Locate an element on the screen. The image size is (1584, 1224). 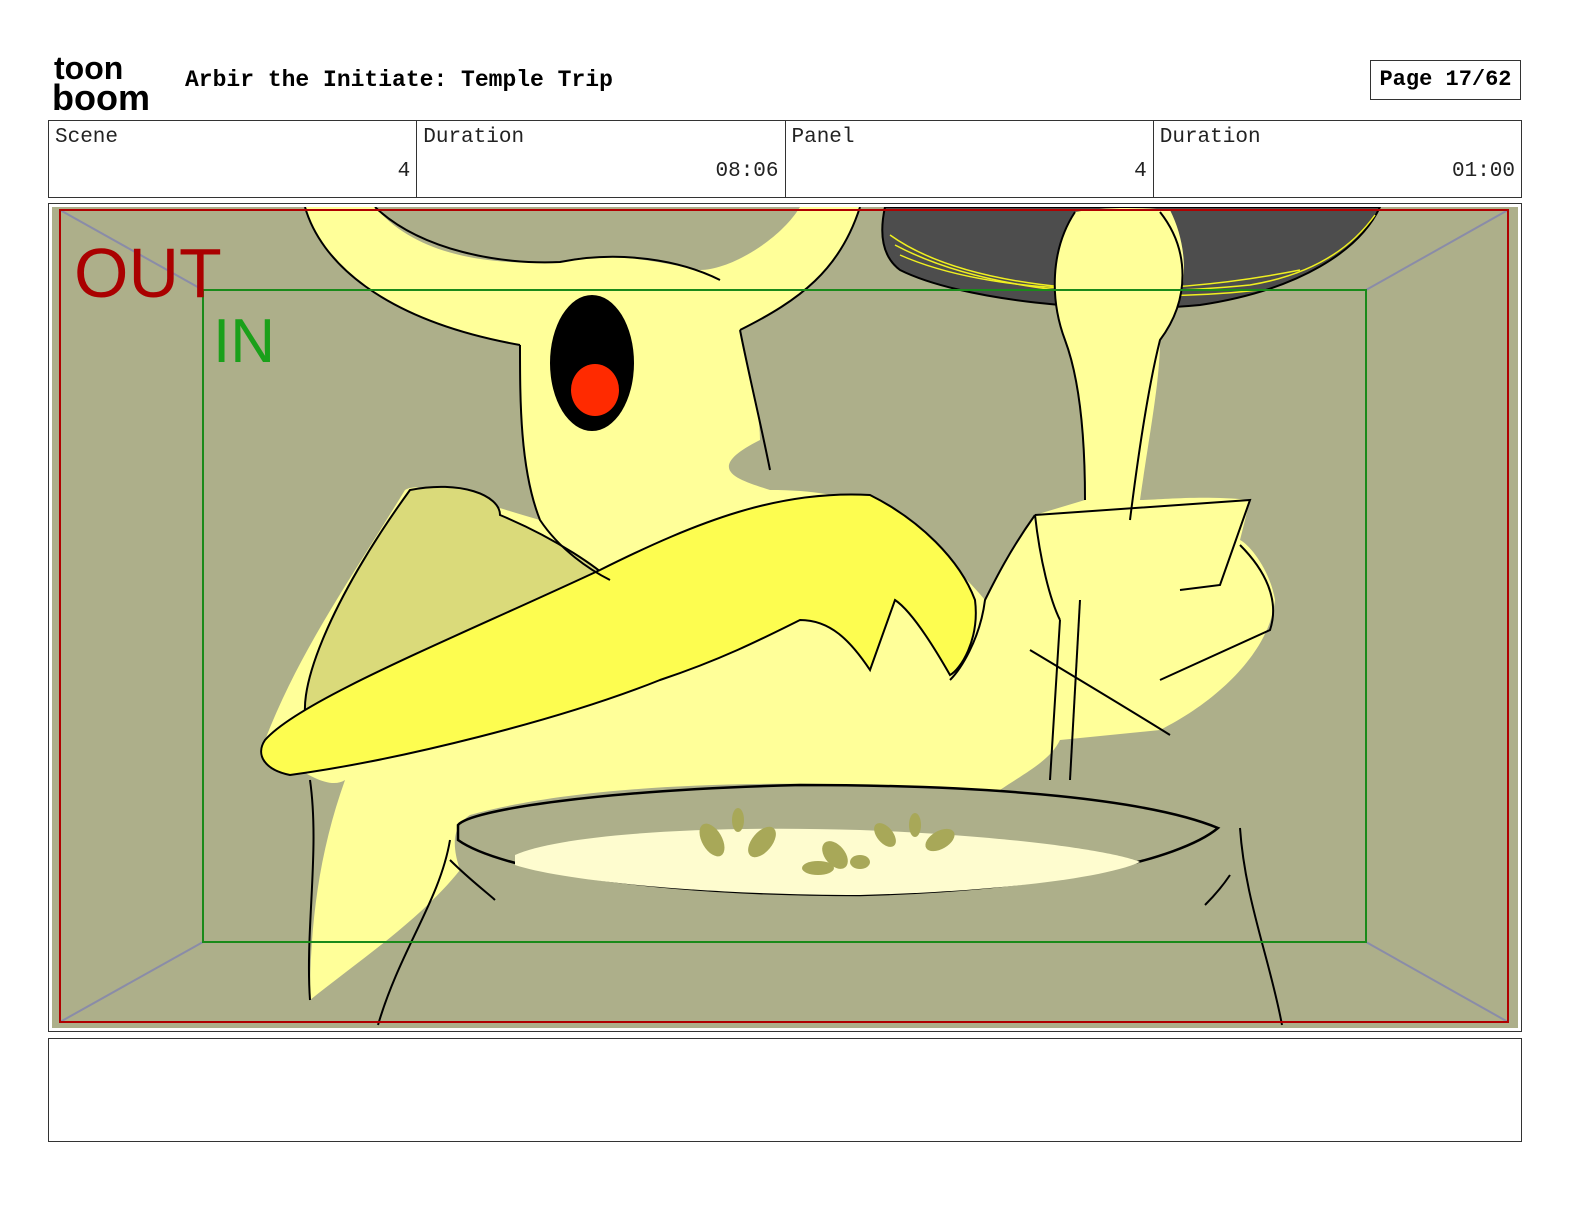
page-number: Page 17/62 is located at coordinates (1445, 80).